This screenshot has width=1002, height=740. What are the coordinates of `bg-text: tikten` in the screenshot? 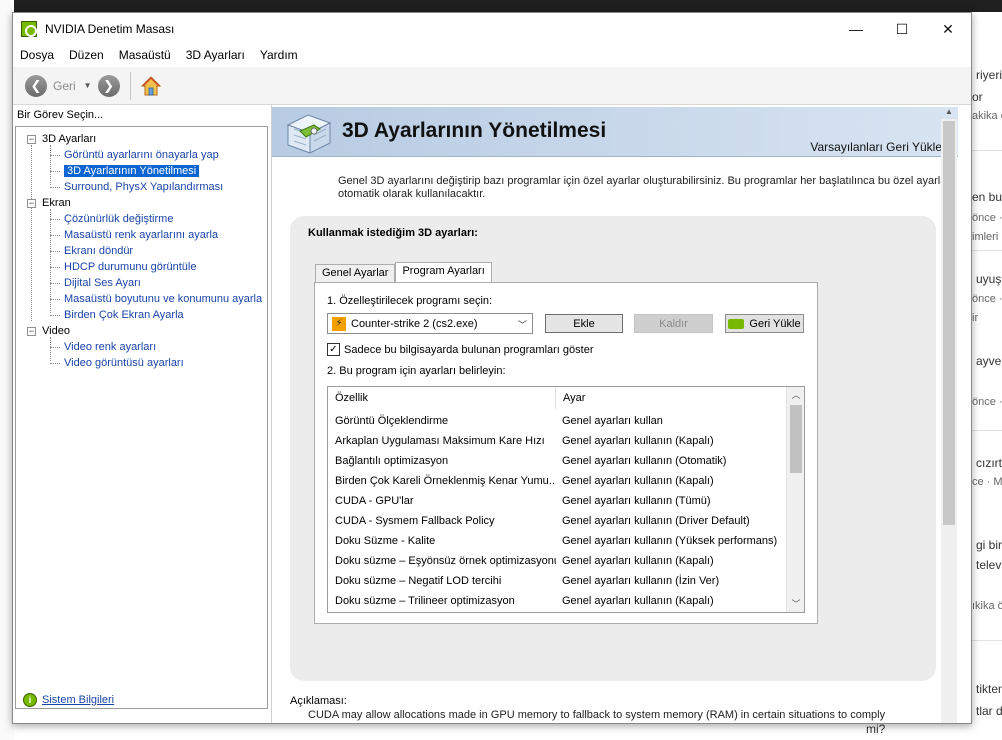 It's located at (989, 689).